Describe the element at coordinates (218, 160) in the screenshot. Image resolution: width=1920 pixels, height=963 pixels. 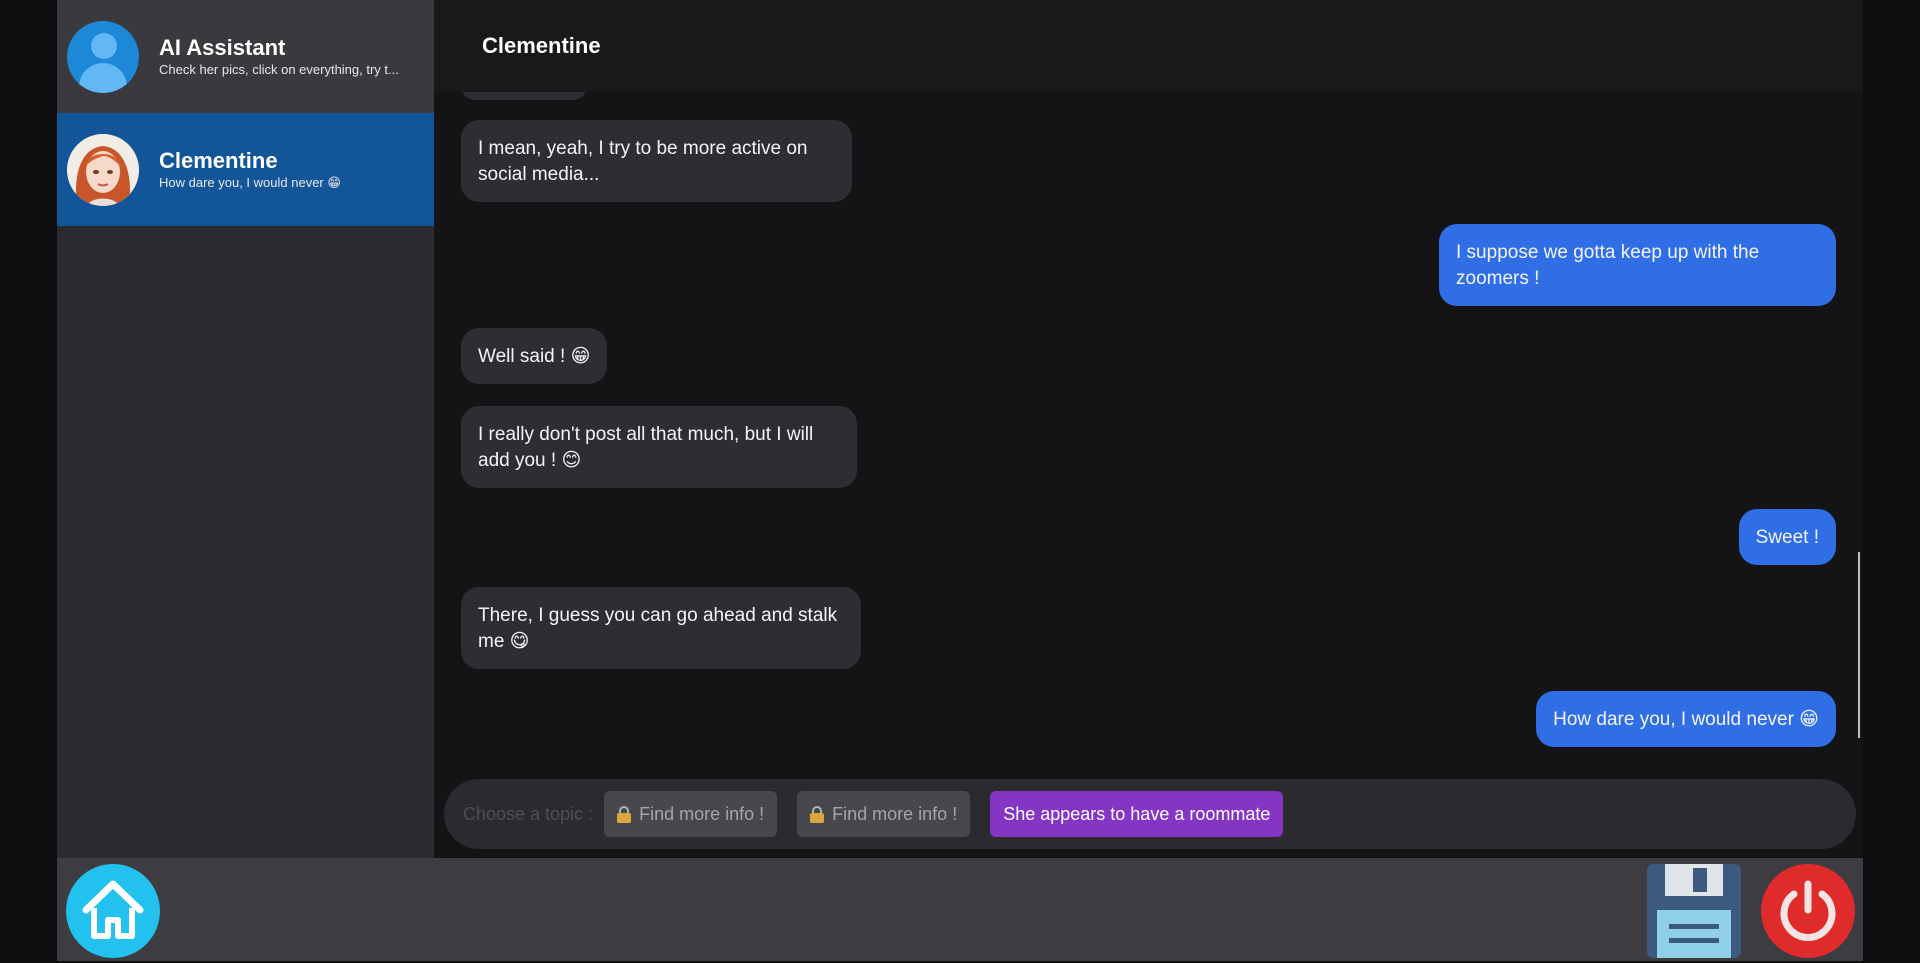
I see `contact-name: Clementine` at that location.